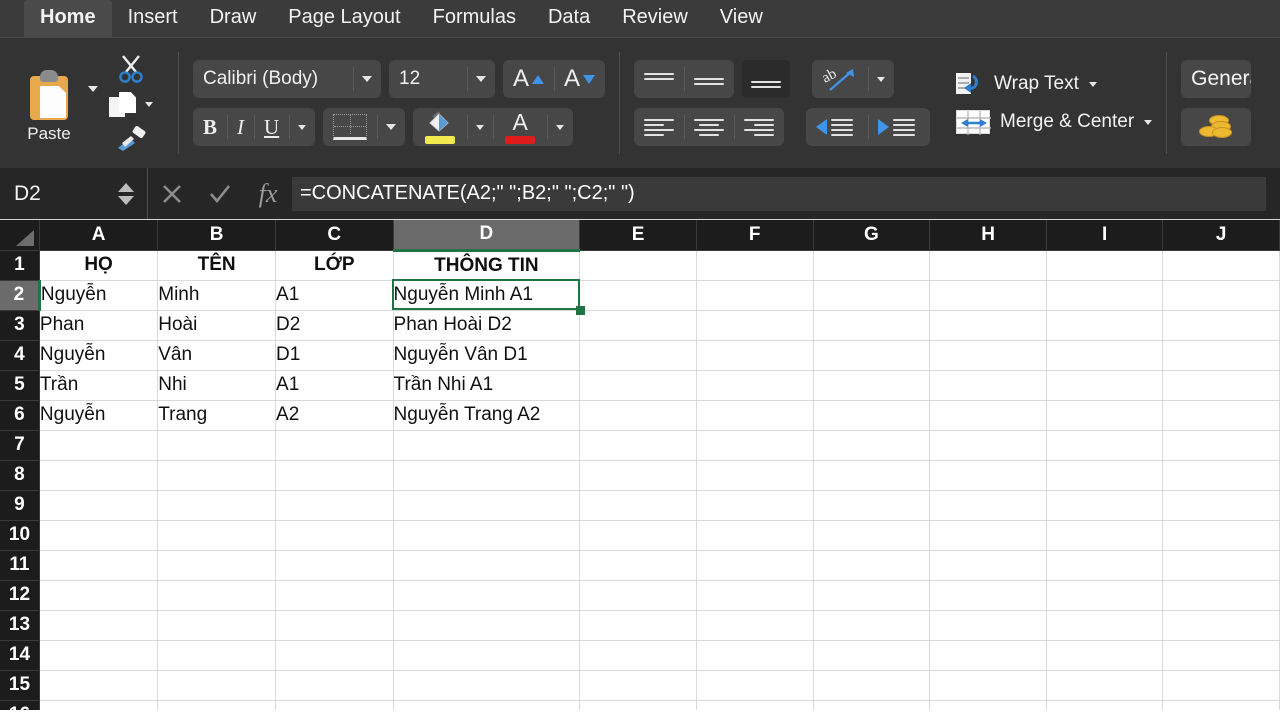  Describe the element at coordinates (99, 505) in the screenshot. I see `cell-A9` at that location.